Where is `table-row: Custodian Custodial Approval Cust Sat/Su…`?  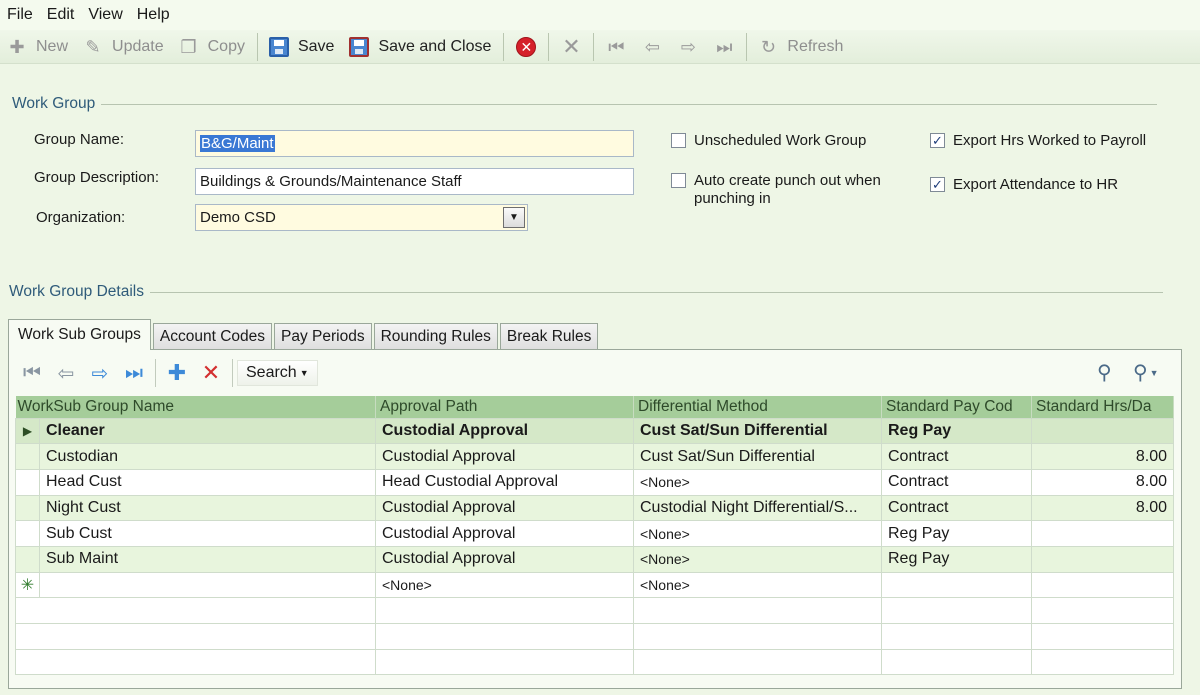 table-row: Custodian Custodial Approval Cust Sat/Su… is located at coordinates (594, 456).